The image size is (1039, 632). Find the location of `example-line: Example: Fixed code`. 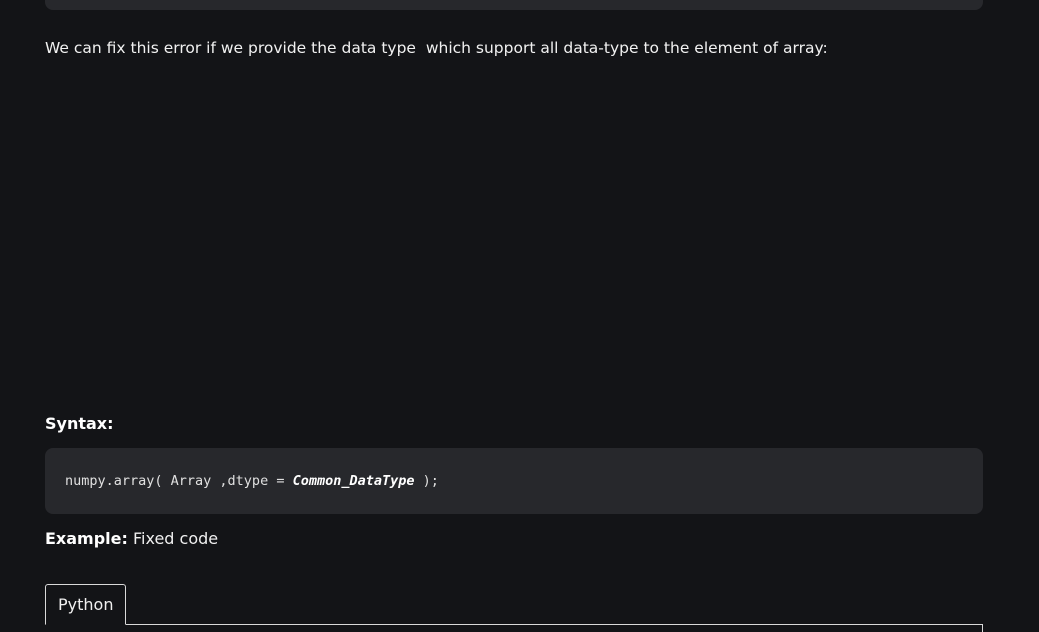

example-line: Example: Fixed code is located at coordinates (131, 538).